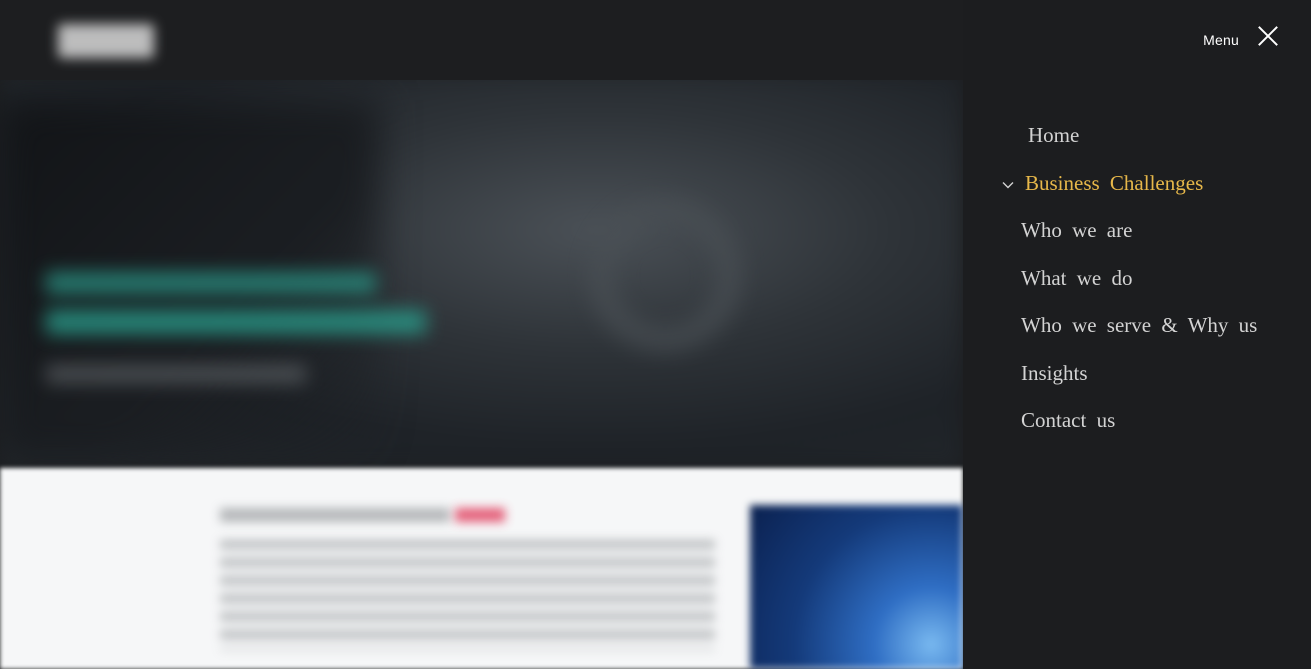  What do you see at coordinates (1008, 185) in the screenshot?
I see `chevron-down-icon` at bounding box center [1008, 185].